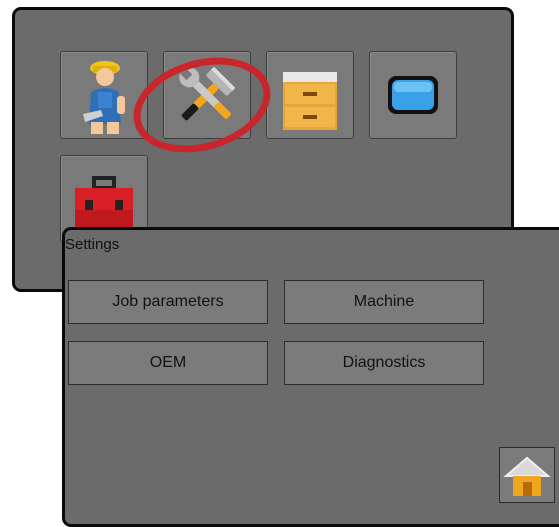  I want to click on home-button, so click(527, 475).